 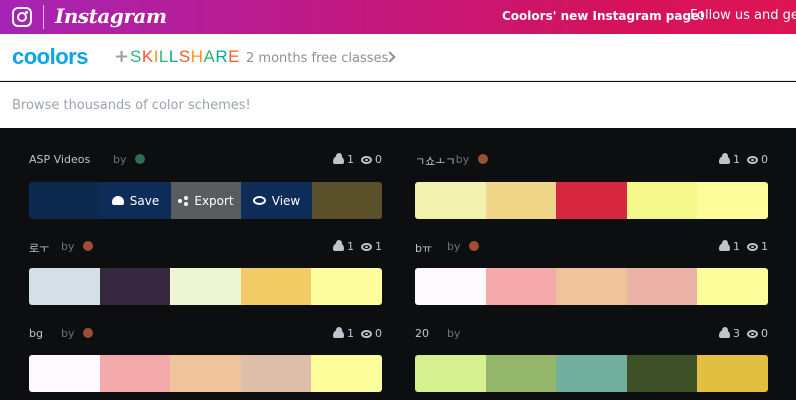 What do you see at coordinates (111, 16) in the screenshot?
I see `instagram-wordmark: Instagram` at bounding box center [111, 16].